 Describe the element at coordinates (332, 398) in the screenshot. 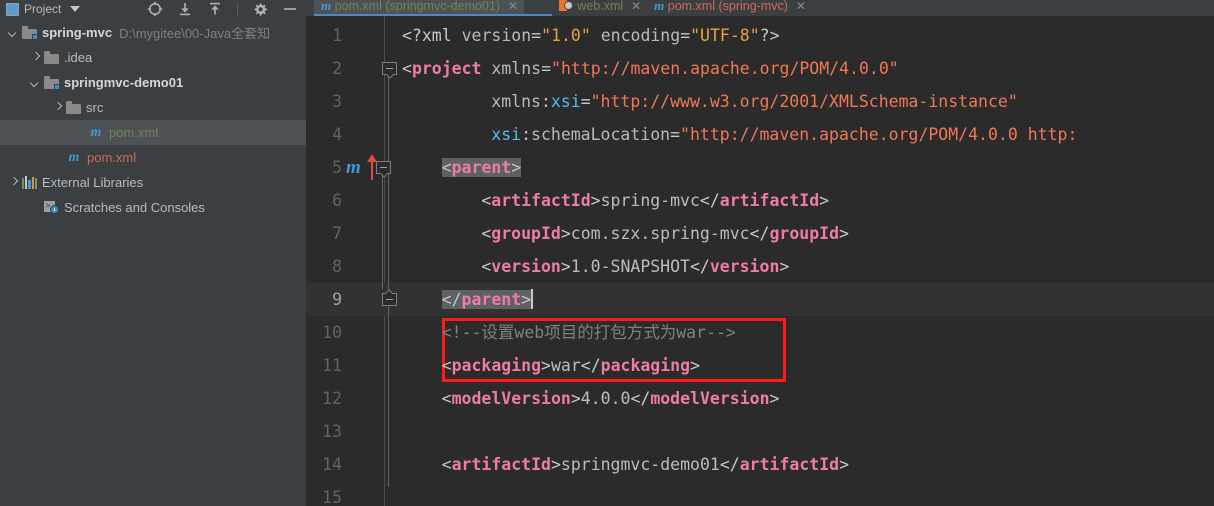

I see `line-number-12: 12` at that location.